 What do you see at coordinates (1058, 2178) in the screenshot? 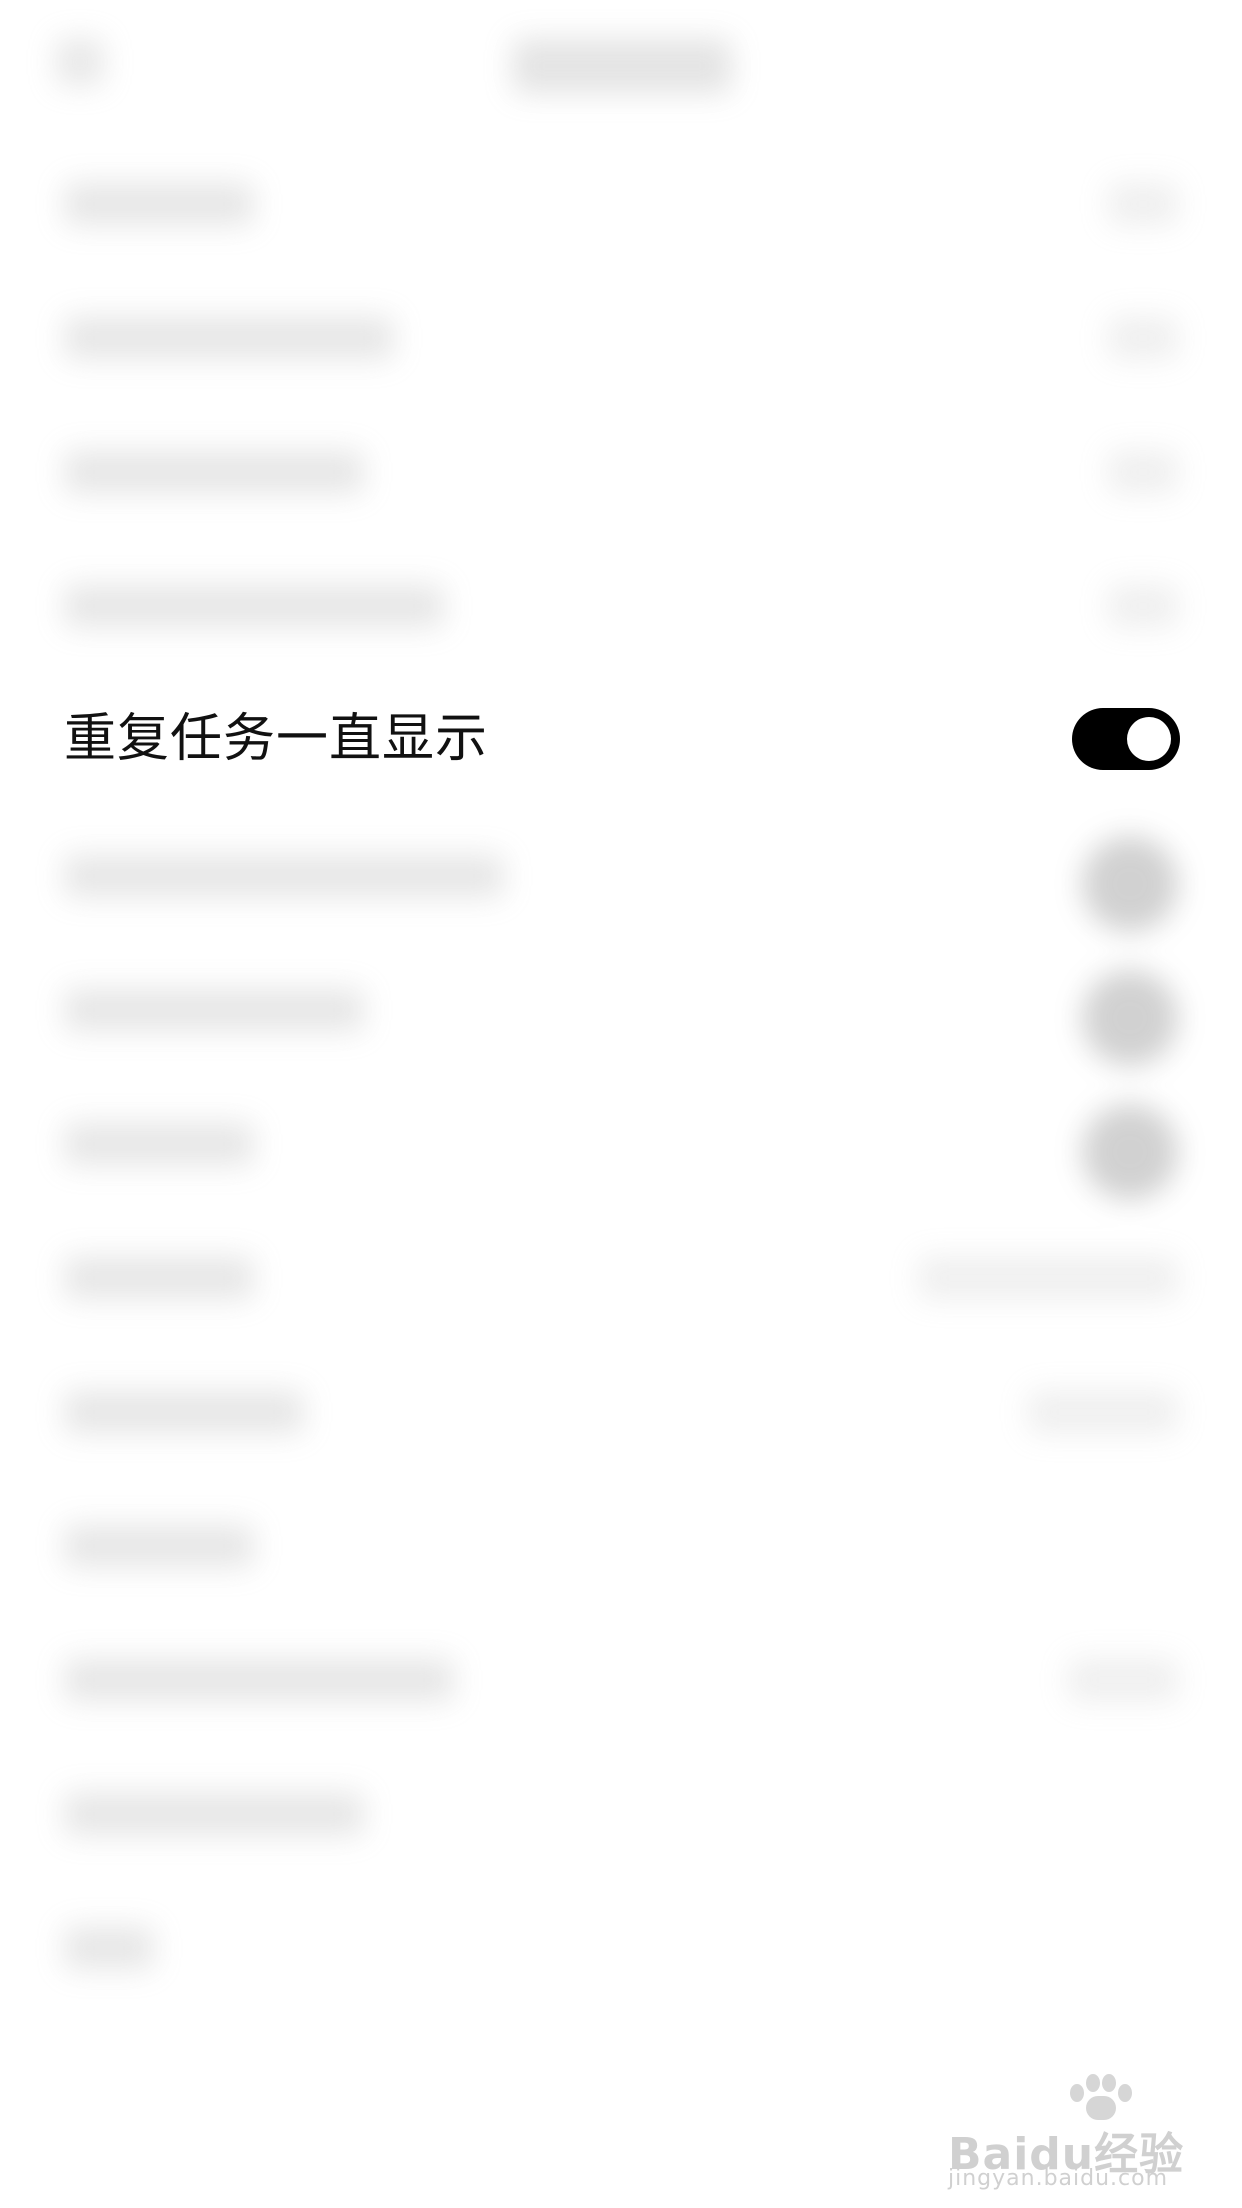
I see `watermark-url: jingyan.baidu.com` at bounding box center [1058, 2178].